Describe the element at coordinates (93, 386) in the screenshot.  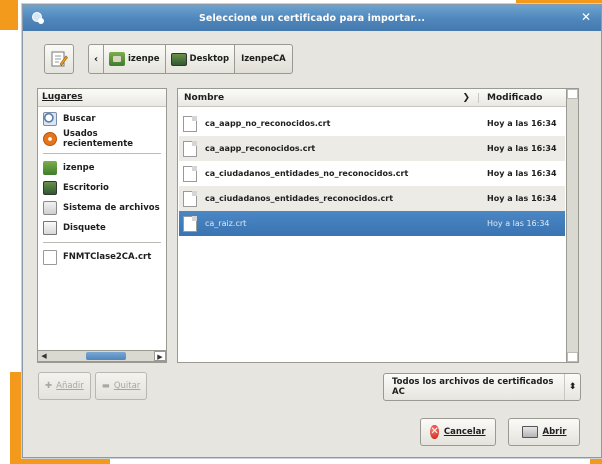
I see `places-actions: ✚ Añadir ▬ Quitar` at that location.